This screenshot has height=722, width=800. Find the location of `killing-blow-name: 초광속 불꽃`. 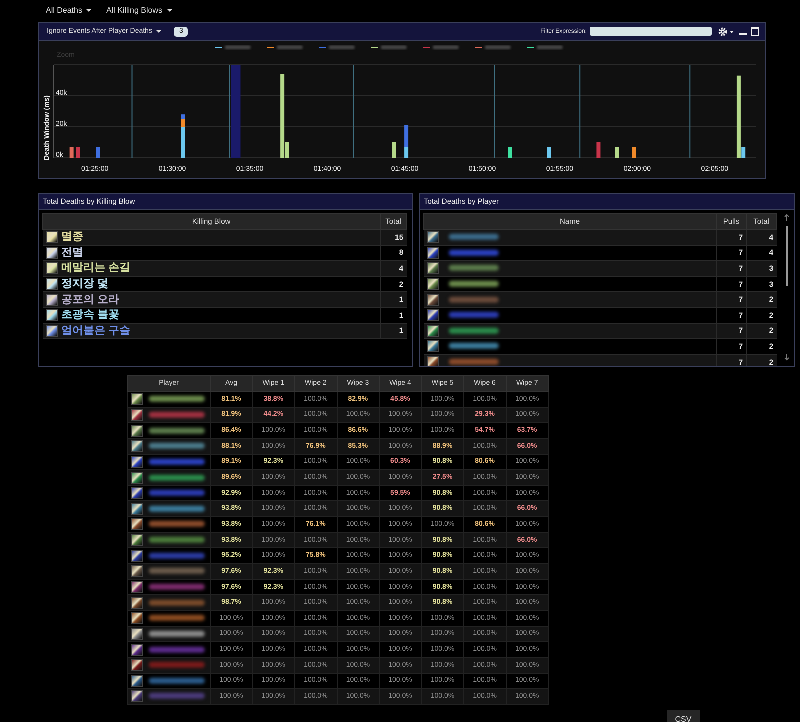

killing-blow-name: 초광속 불꽃 is located at coordinates (91, 315).